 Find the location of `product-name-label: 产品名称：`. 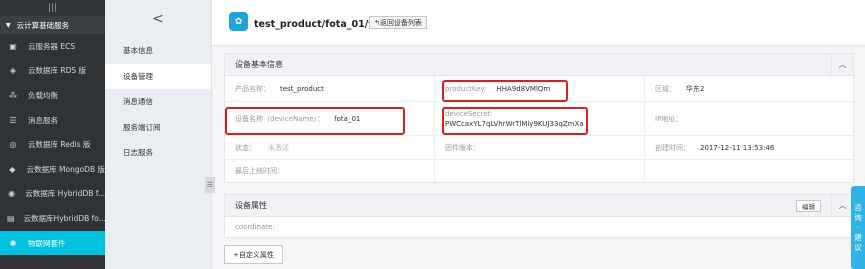

product-name-label: 产品名称： is located at coordinates (252, 88).